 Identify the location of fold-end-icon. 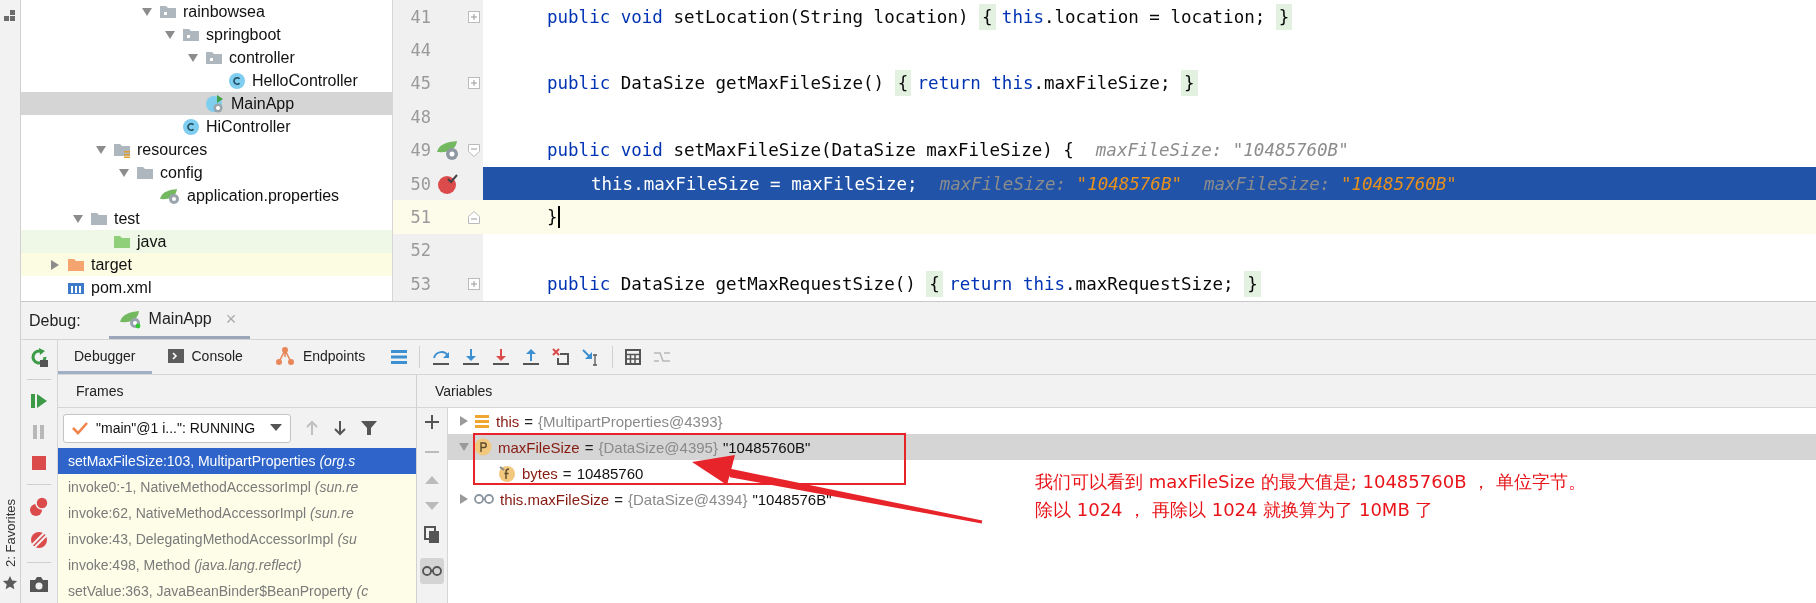
(474, 217).